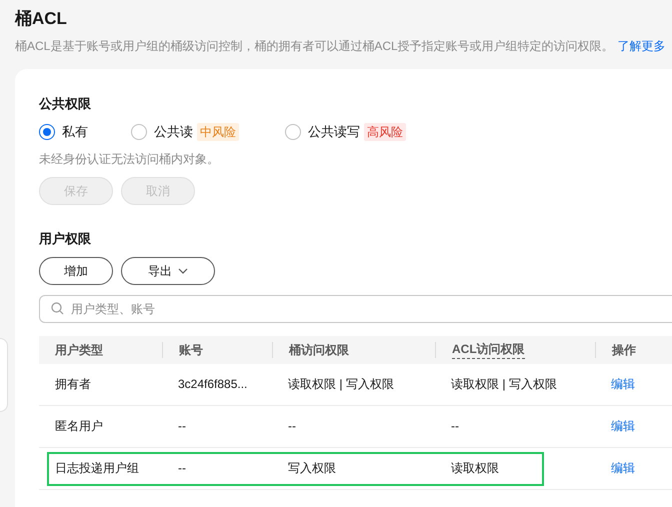 Image resolution: width=672 pixels, height=507 pixels. What do you see at coordinates (79, 350) in the screenshot?
I see `column-header: 用户类型` at bounding box center [79, 350].